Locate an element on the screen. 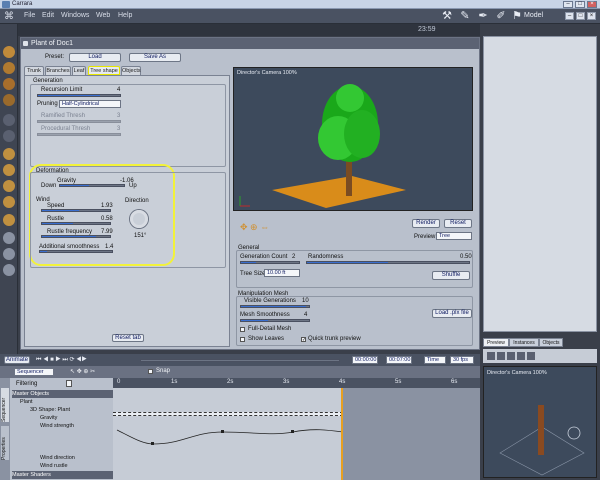 The image size is (600, 480). camera-orbit-icon is located at coordinates (9, 202).